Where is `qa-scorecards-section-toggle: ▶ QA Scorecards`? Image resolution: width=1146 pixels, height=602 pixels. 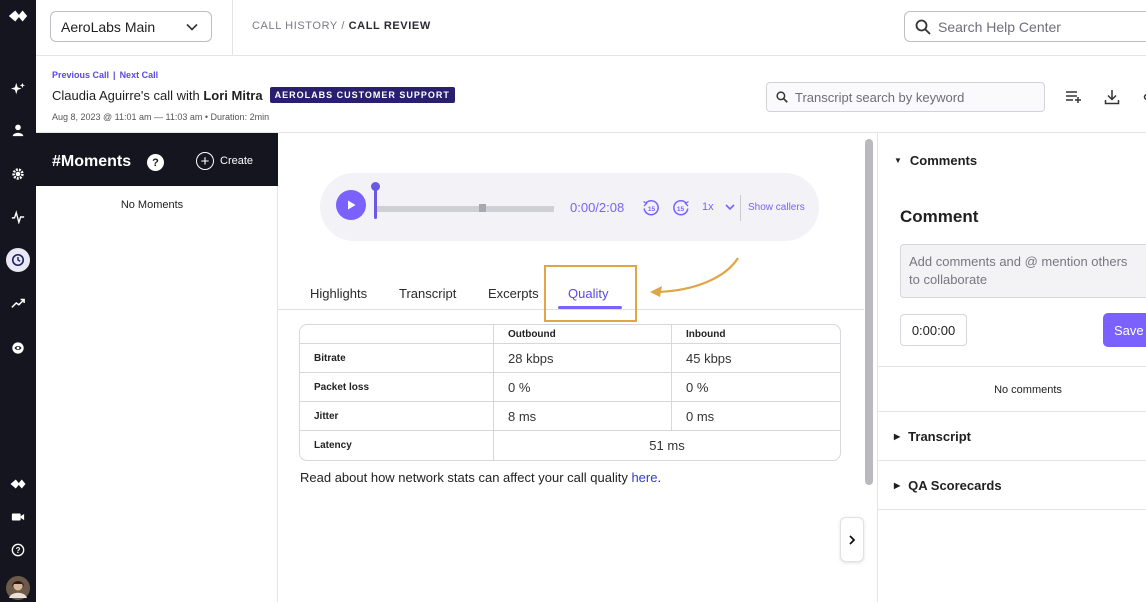
qa-scorecards-section-toggle: ▶ QA Scorecards is located at coordinates (948, 485).